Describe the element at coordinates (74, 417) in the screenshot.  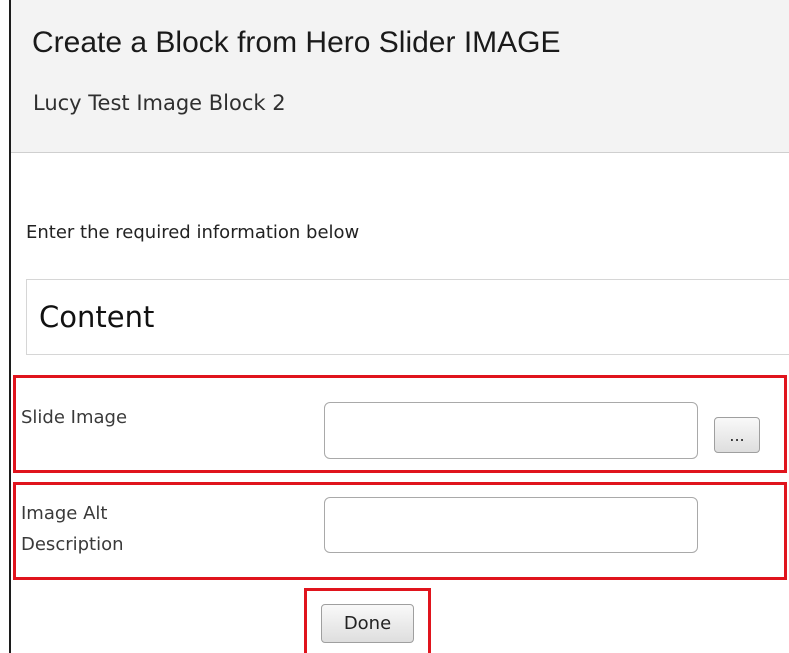
I see `slide-image-label: Slide Image` at that location.